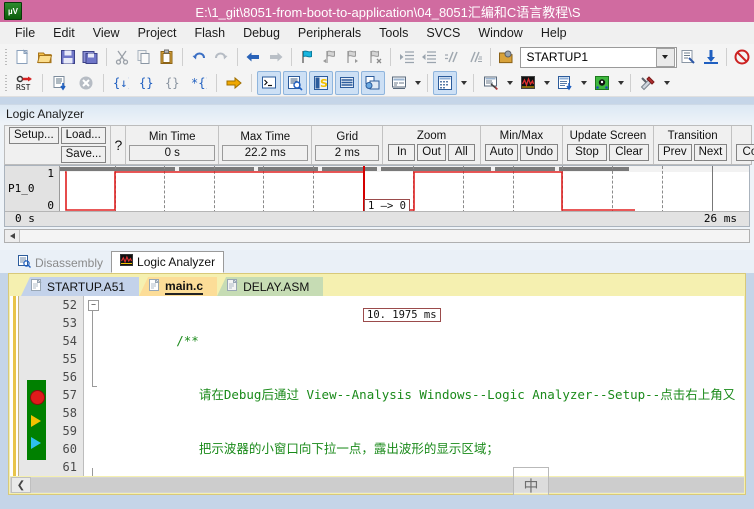 This screenshot has height=509, width=754. Describe the element at coordinates (598, 57) in the screenshot. I see `target-combo: STARTUP1` at that location.